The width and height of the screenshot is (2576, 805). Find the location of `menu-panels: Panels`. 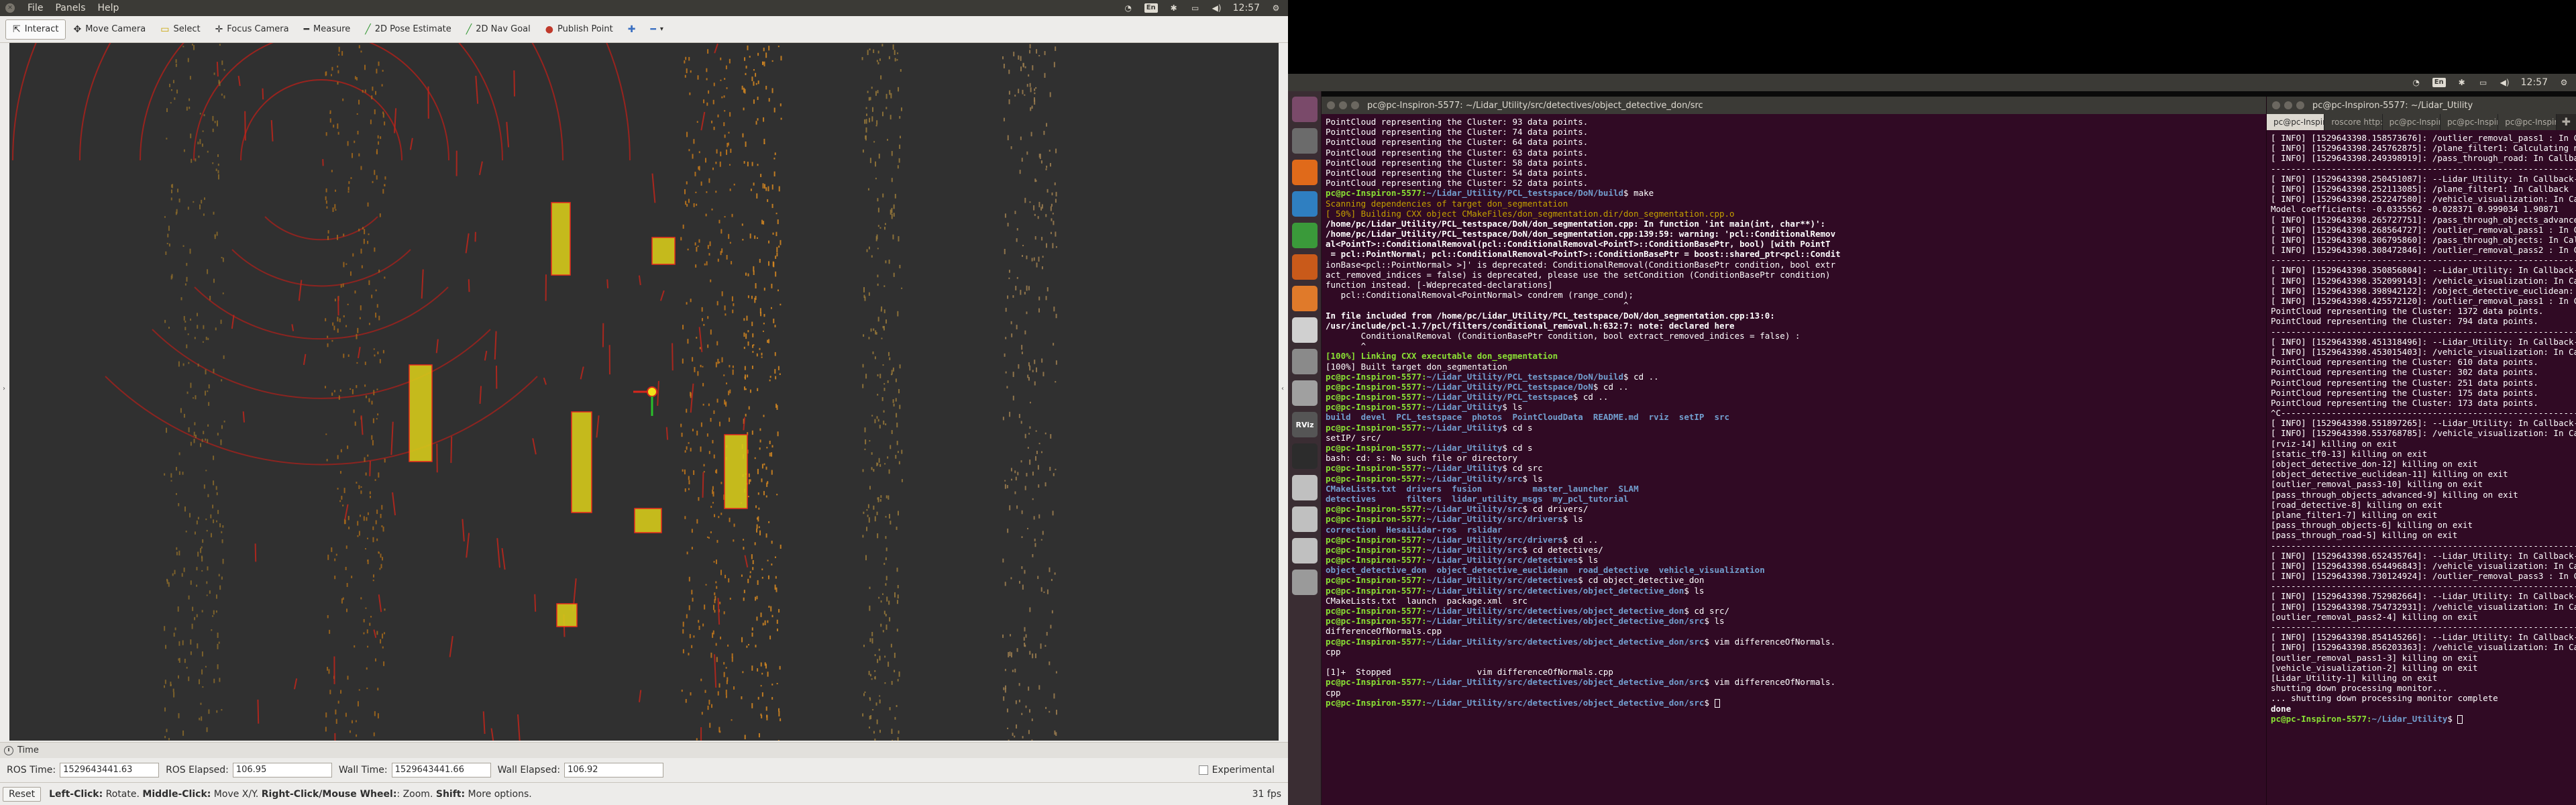

menu-panels: Panels is located at coordinates (70, 8).